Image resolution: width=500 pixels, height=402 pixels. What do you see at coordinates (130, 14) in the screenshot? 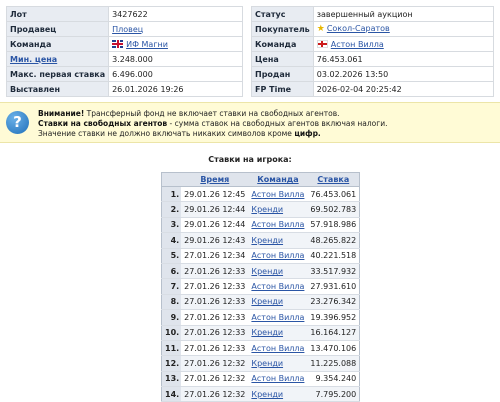
I see `left_info-value: 3427622` at bounding box center [130, 14].